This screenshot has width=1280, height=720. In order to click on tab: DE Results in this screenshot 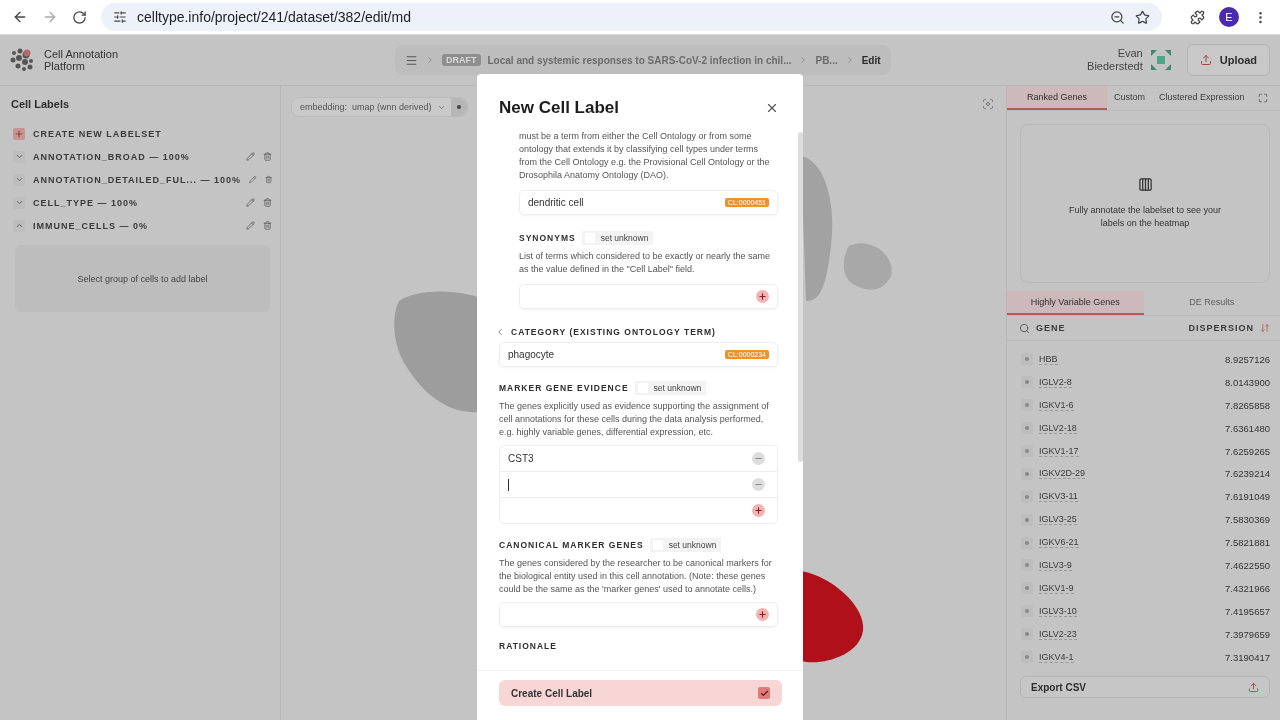, I will do `click(1211, 303)`.